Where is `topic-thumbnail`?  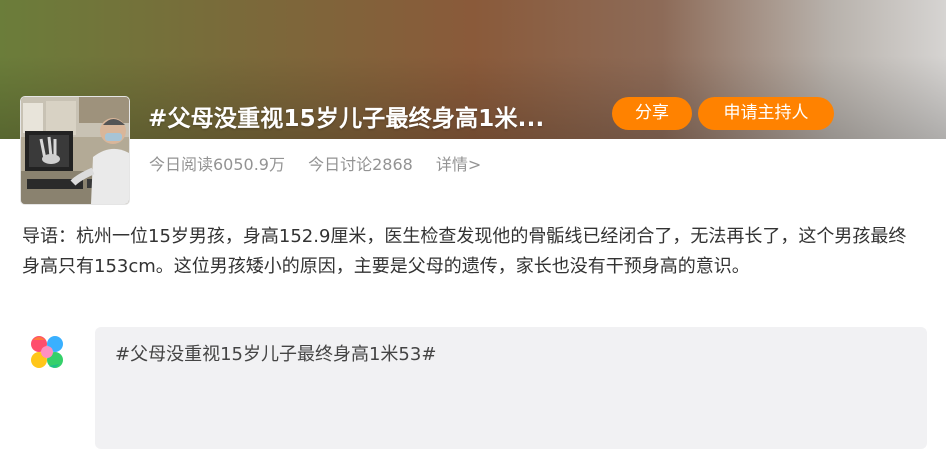
topic-thumbnail is located at coordinates (75, 150).